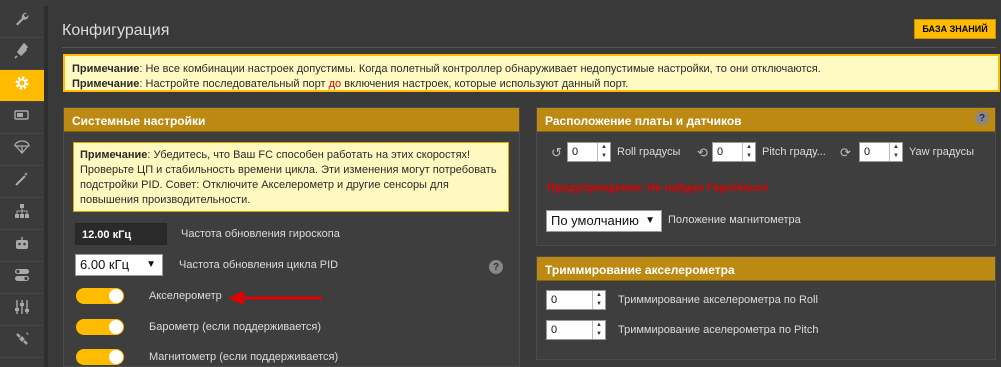 This screenshot has height=367, width=1001. Describe the element at coordinates (766, 120) in the screenshot. I see `board-alignment-title: Расположение платы и датчиков` at that location.